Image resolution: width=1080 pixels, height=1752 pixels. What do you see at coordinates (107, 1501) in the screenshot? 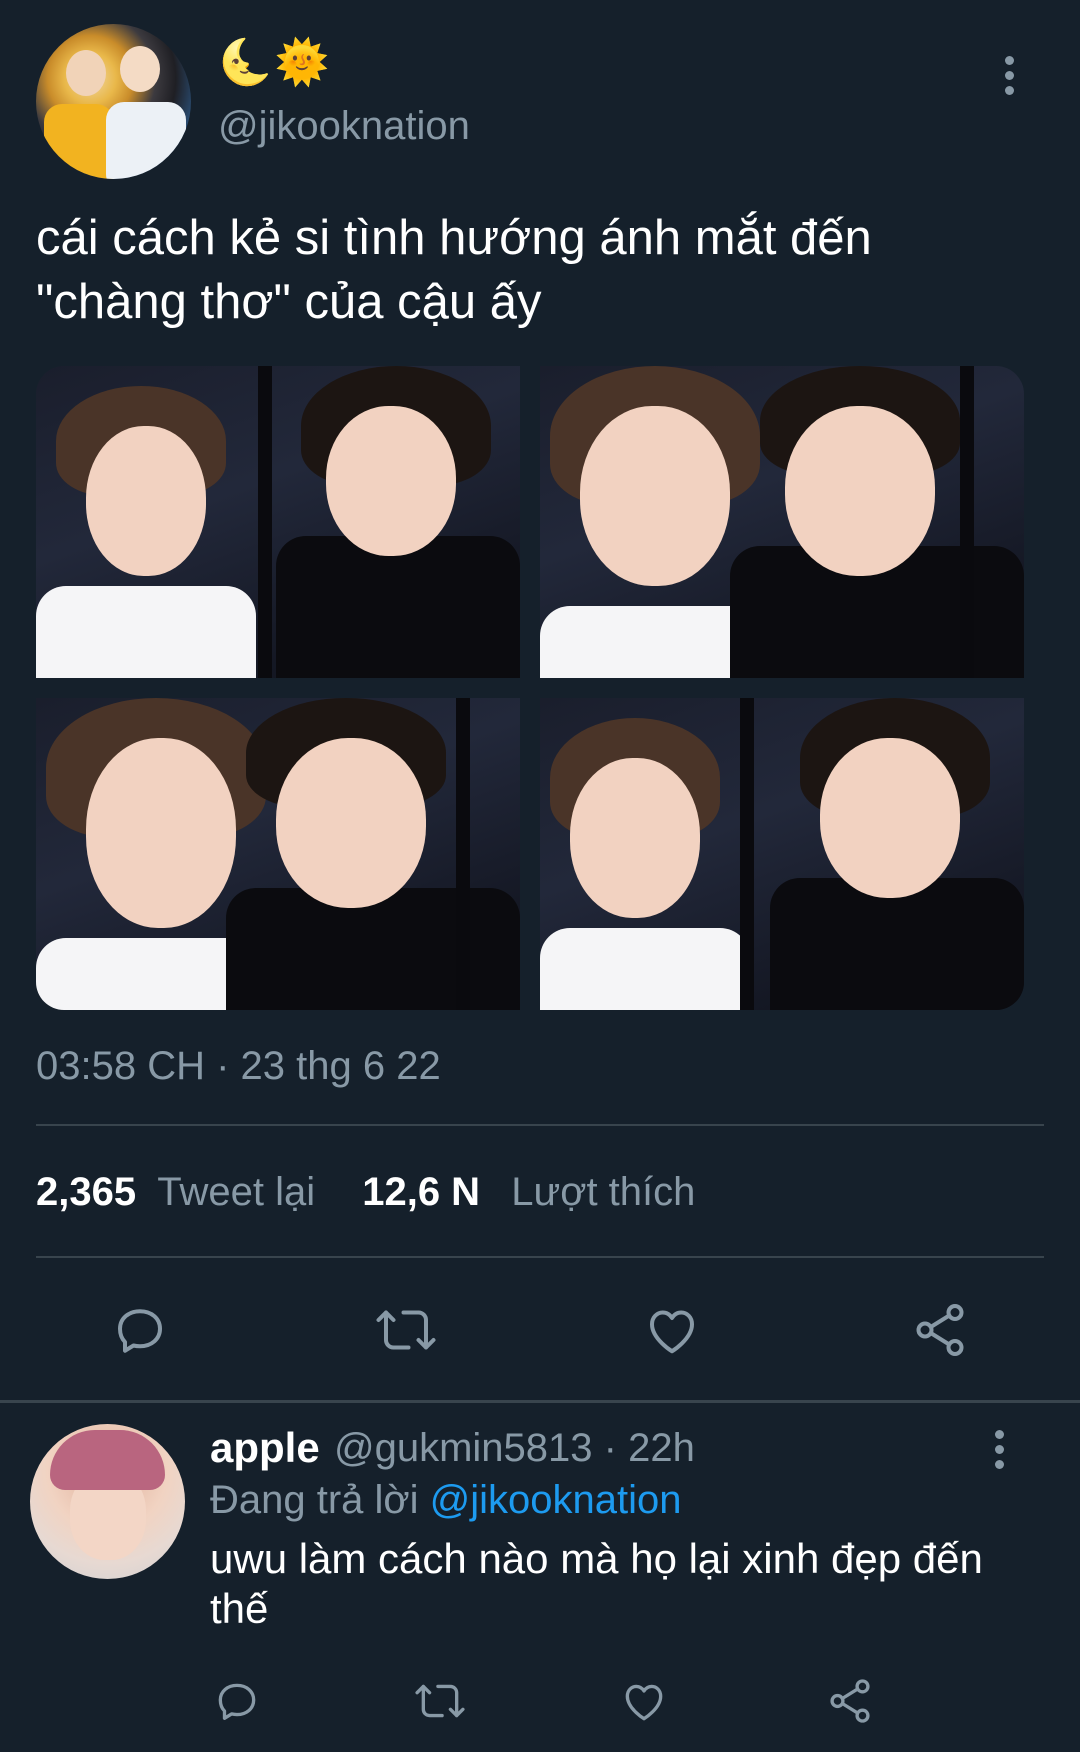
I see `reply-author-avatar` at bounding box center [107, 1501].